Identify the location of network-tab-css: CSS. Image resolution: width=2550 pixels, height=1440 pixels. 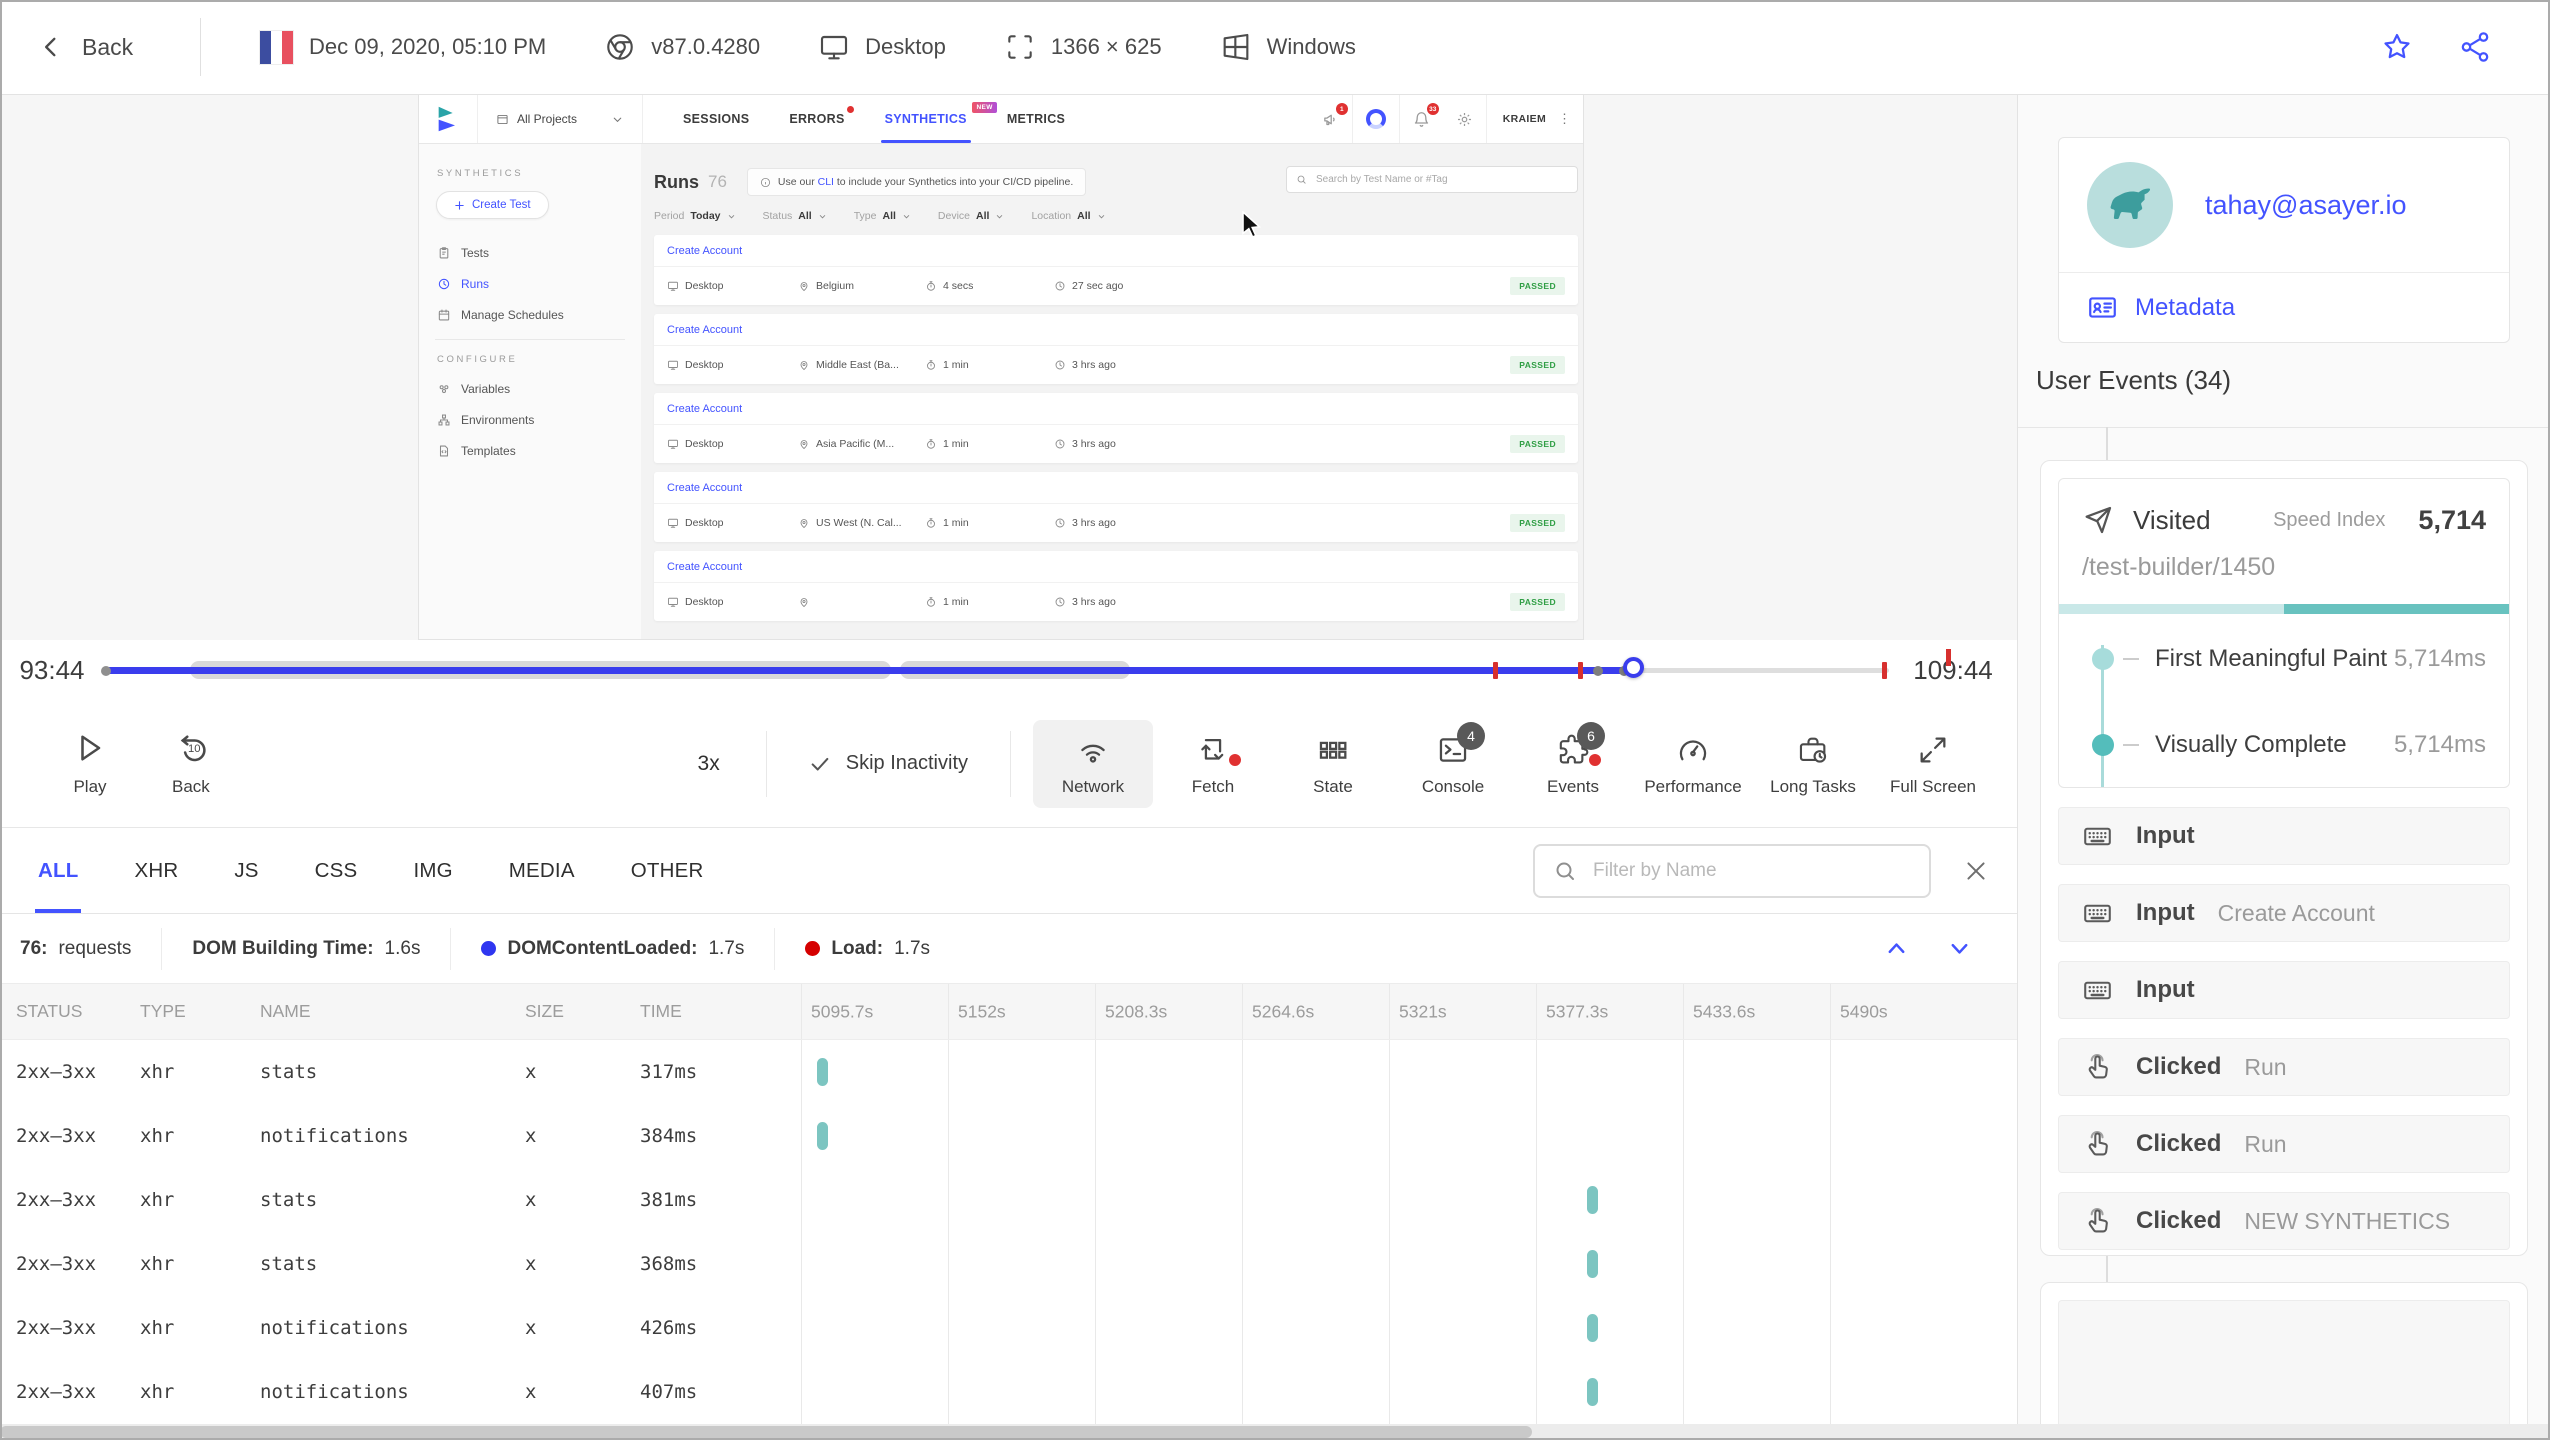
(336, 870).